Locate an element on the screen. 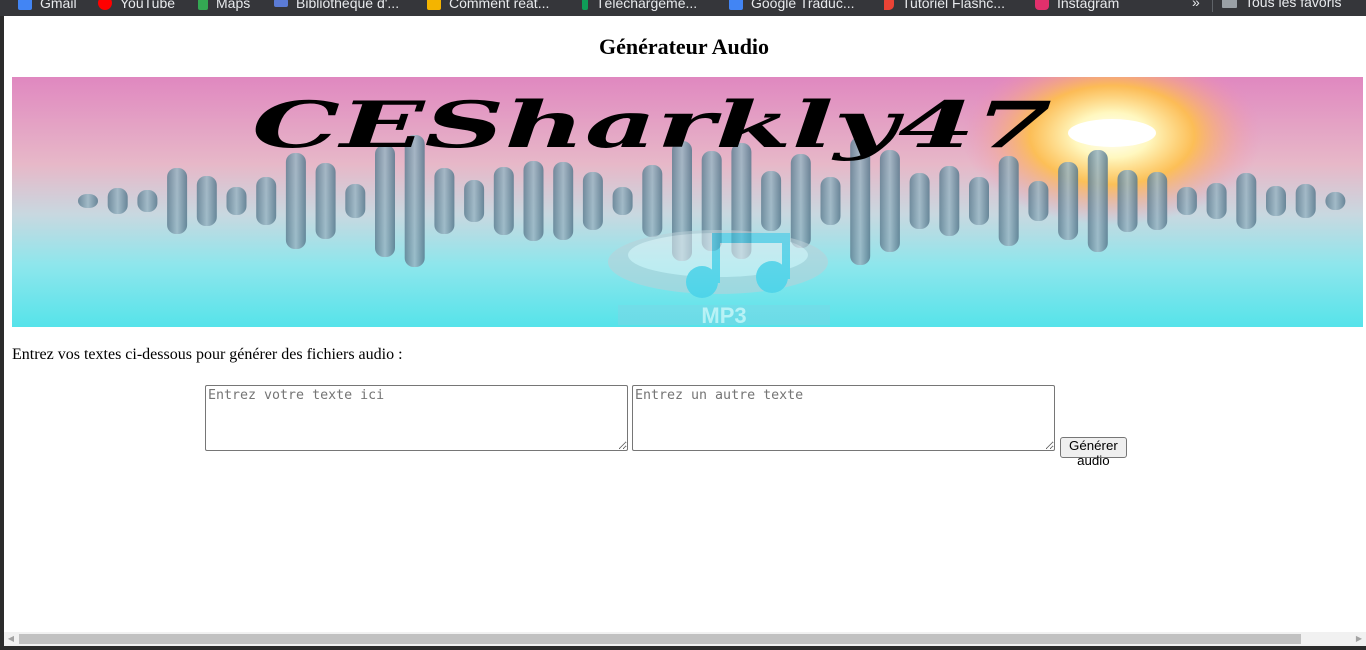 Image resolution: width=1366 pixels, height=650 pixels. banner-signature: CESharkly47 is located at coordinates (652, 125).